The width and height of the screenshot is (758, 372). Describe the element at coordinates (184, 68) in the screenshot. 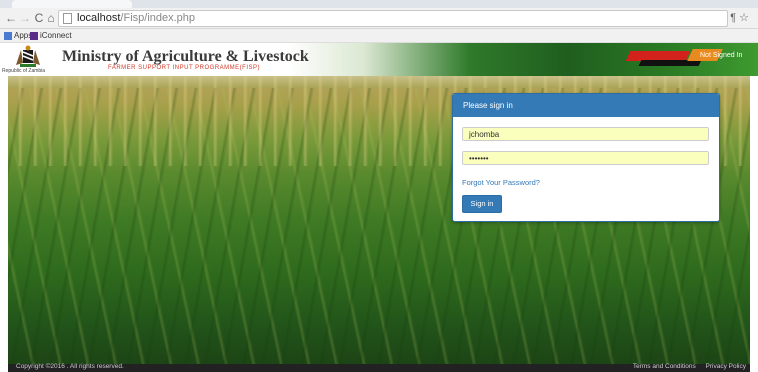

I see `programme-subtitle: FARMER SUPPORT INPUT PROGRAMME(FISP)` at that location.